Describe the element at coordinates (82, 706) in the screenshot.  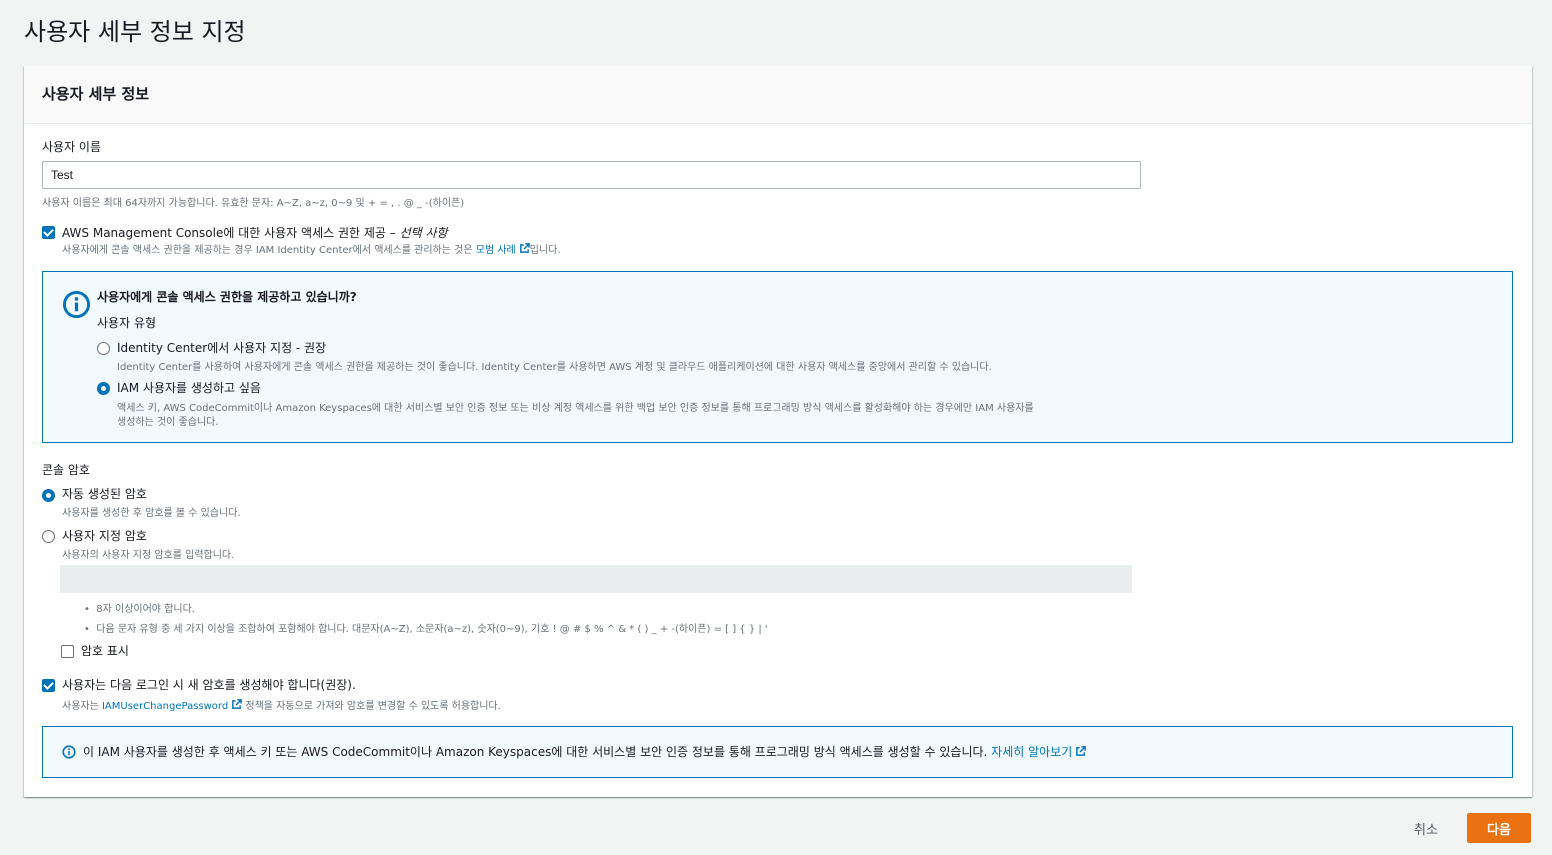
I see `require-reset-hint-prefix: 사용자는` at that location.